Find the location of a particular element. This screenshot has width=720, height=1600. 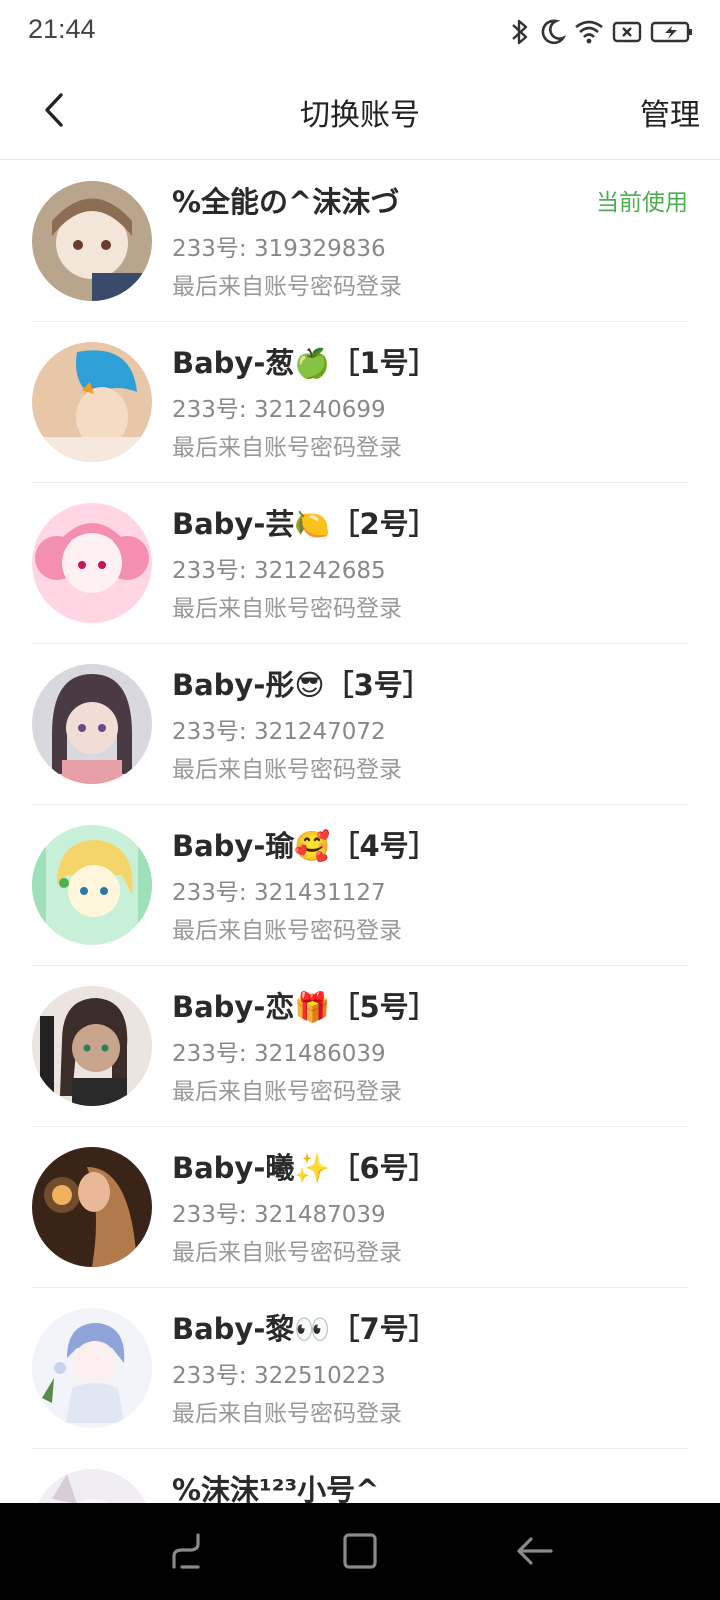

system-nav-bar is located at coordinates (360, 1551).